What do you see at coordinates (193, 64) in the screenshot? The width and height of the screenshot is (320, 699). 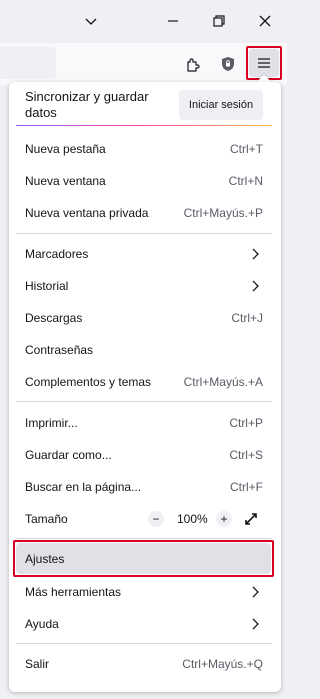 I see `extensions-icon` at bounding box center [193, 64].